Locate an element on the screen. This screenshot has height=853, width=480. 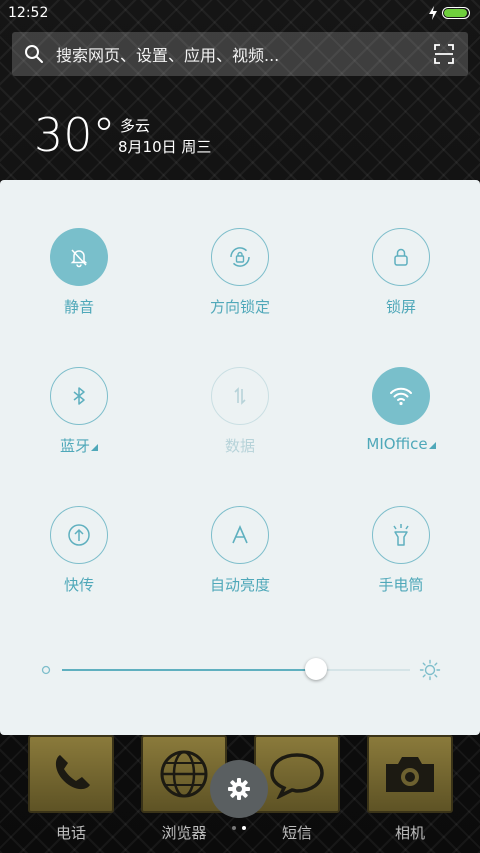
dock-label: 电话 is located at coordinates (70, 833).